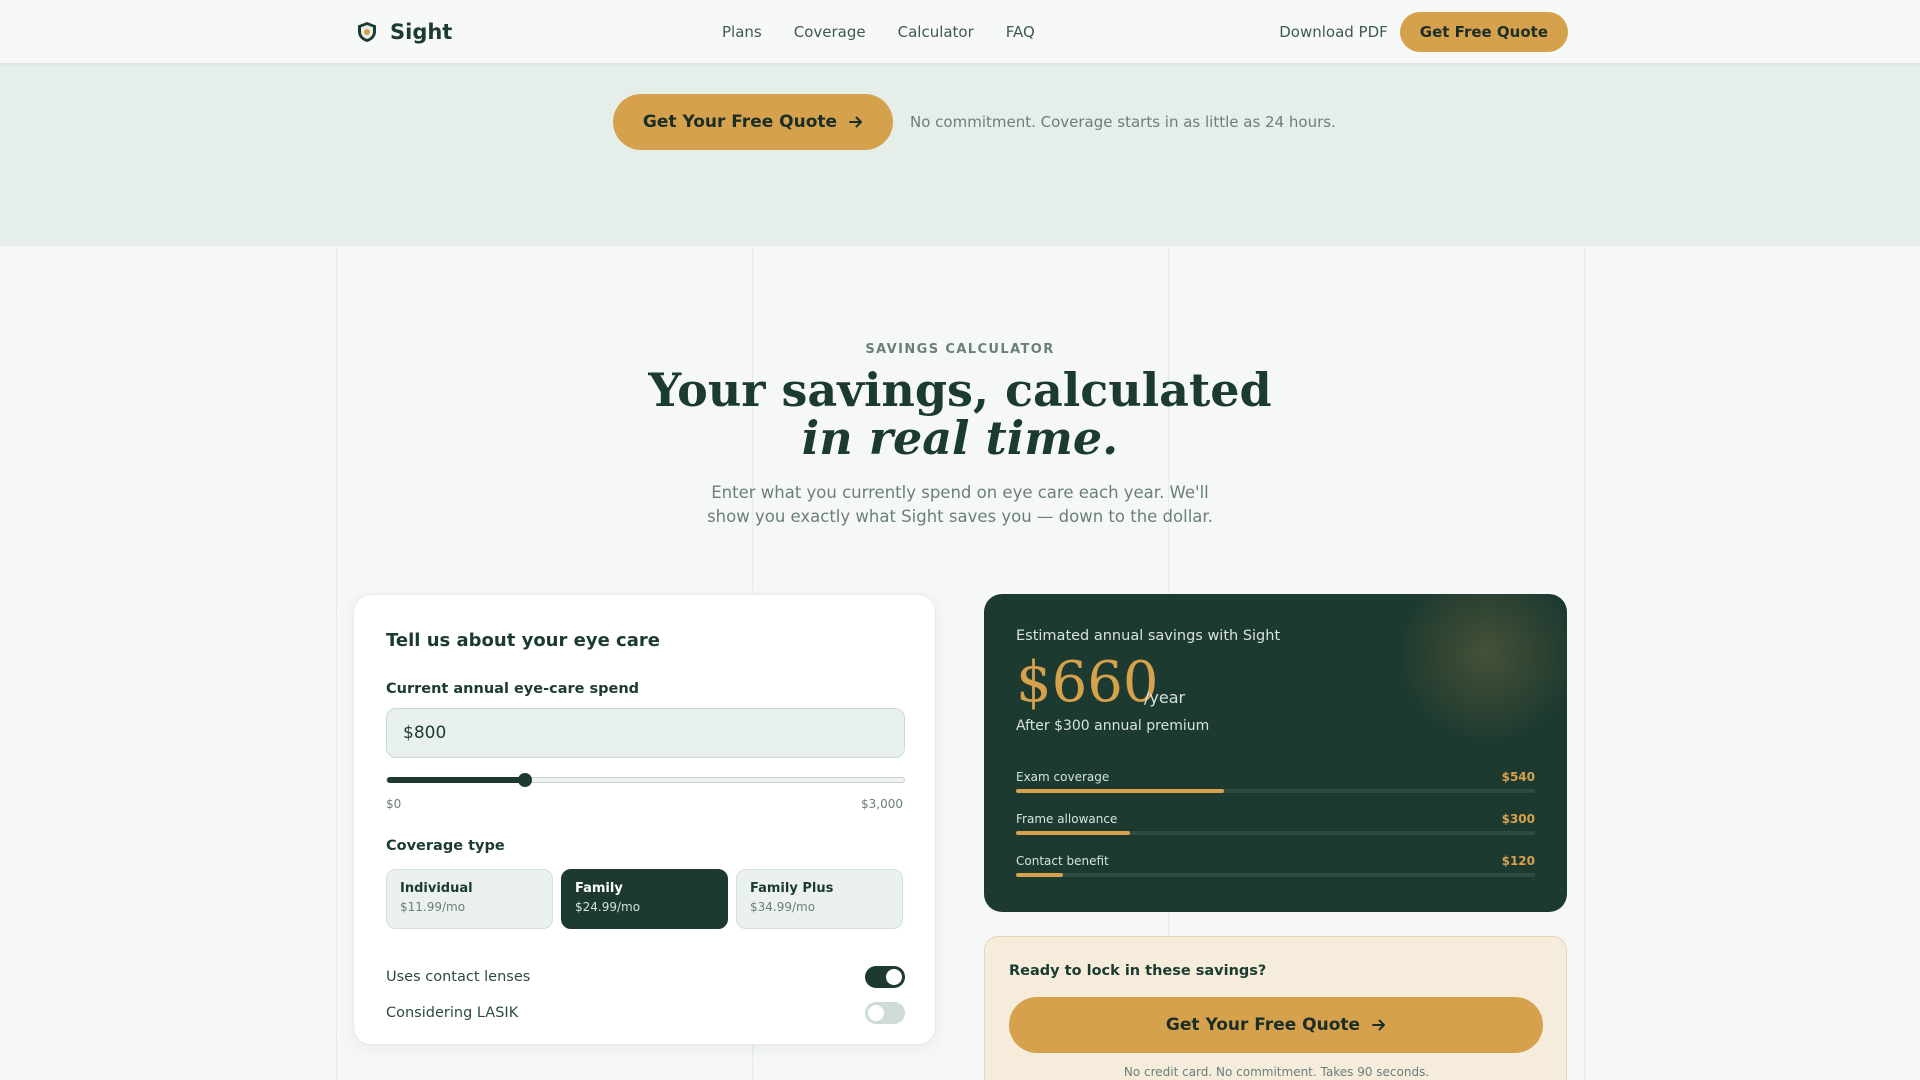 Image resolution: width=1920 pixels, height=1080 pixels. Describe the element at coordinates (1333, 32) in the screenshot. I see `download-pdf-link: Download PDF` at that location.